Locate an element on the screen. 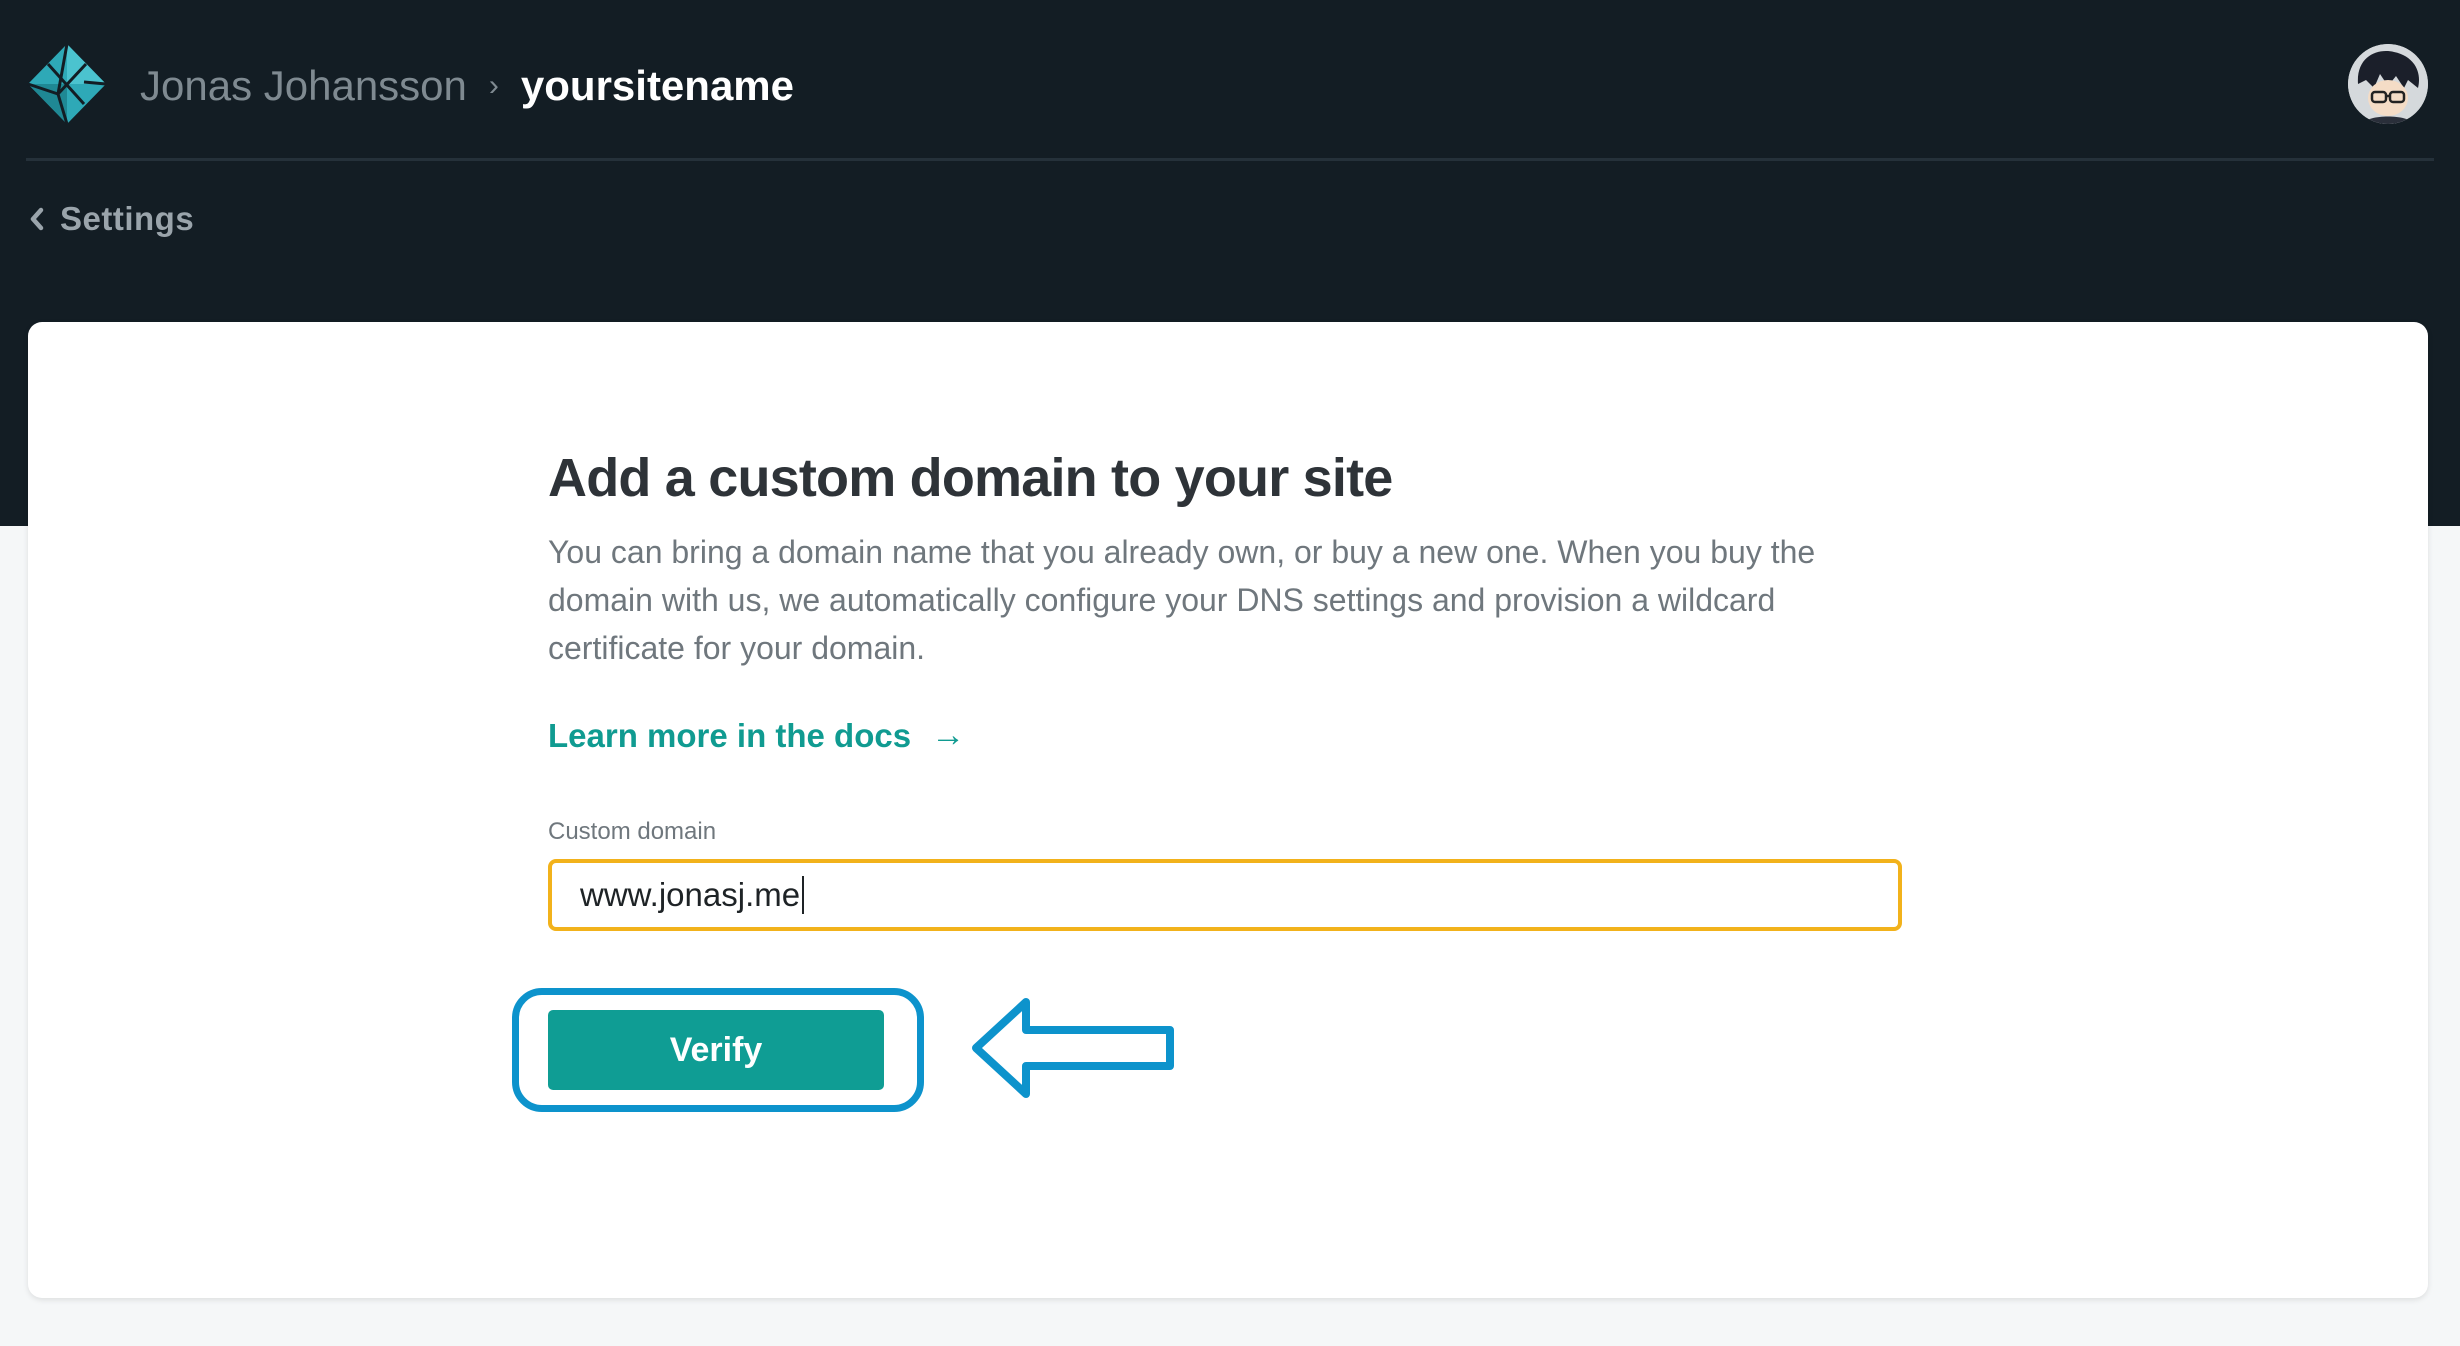  user-avatar is located at coordinates (2388, 84).